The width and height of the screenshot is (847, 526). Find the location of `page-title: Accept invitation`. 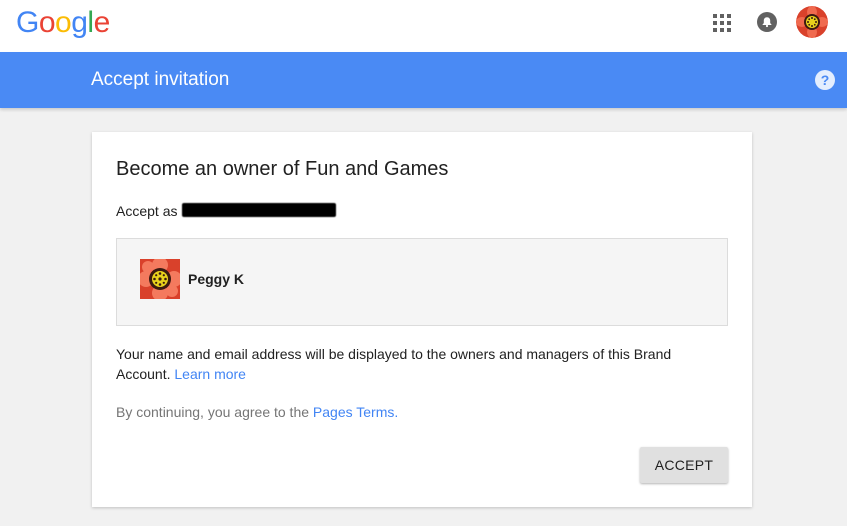

page-title: Accept invitation is located at coordinates (160, 79).